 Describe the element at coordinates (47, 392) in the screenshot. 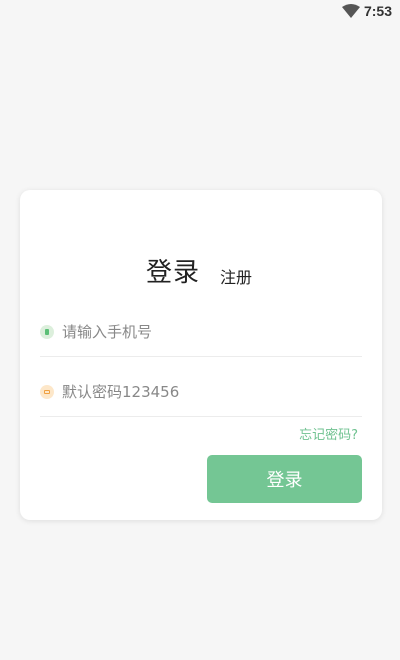

I see `lock-icon` at that location.